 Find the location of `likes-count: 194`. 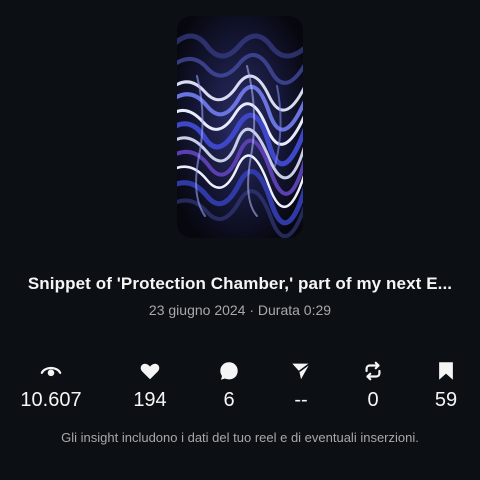

likes-count: 194 is located at coordinates (150, 400).